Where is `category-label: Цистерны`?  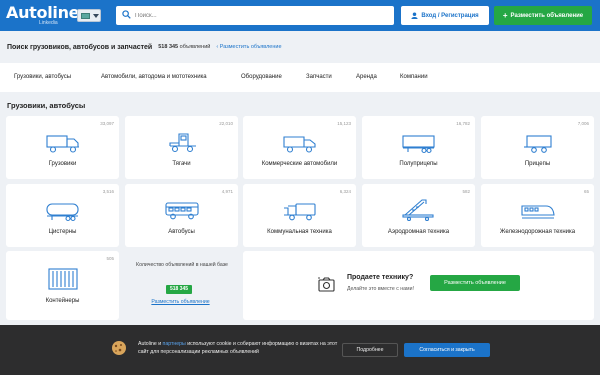
category-label: Цистерны is located at coordinates (62, 232).